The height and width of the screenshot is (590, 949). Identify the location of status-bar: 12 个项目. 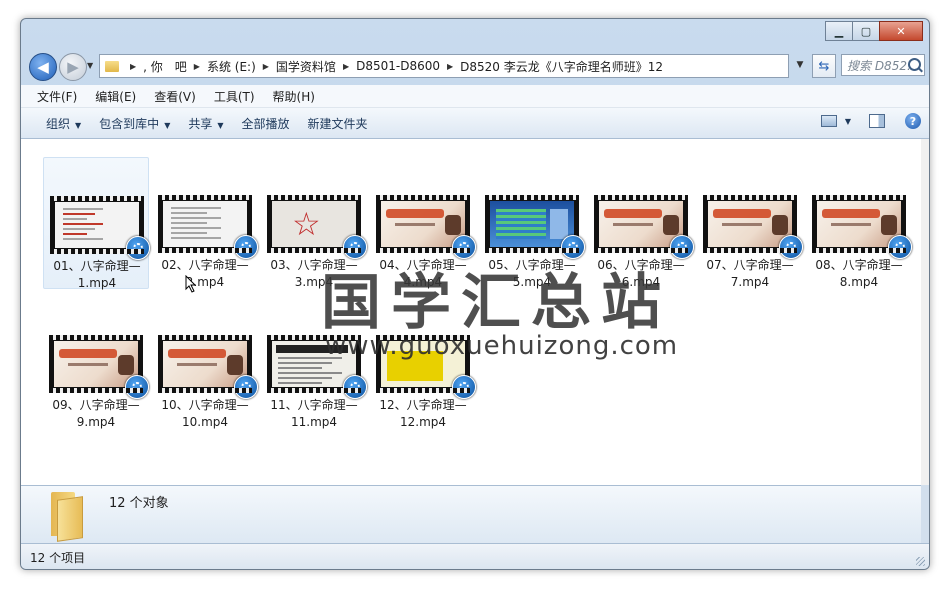
(475, 556).